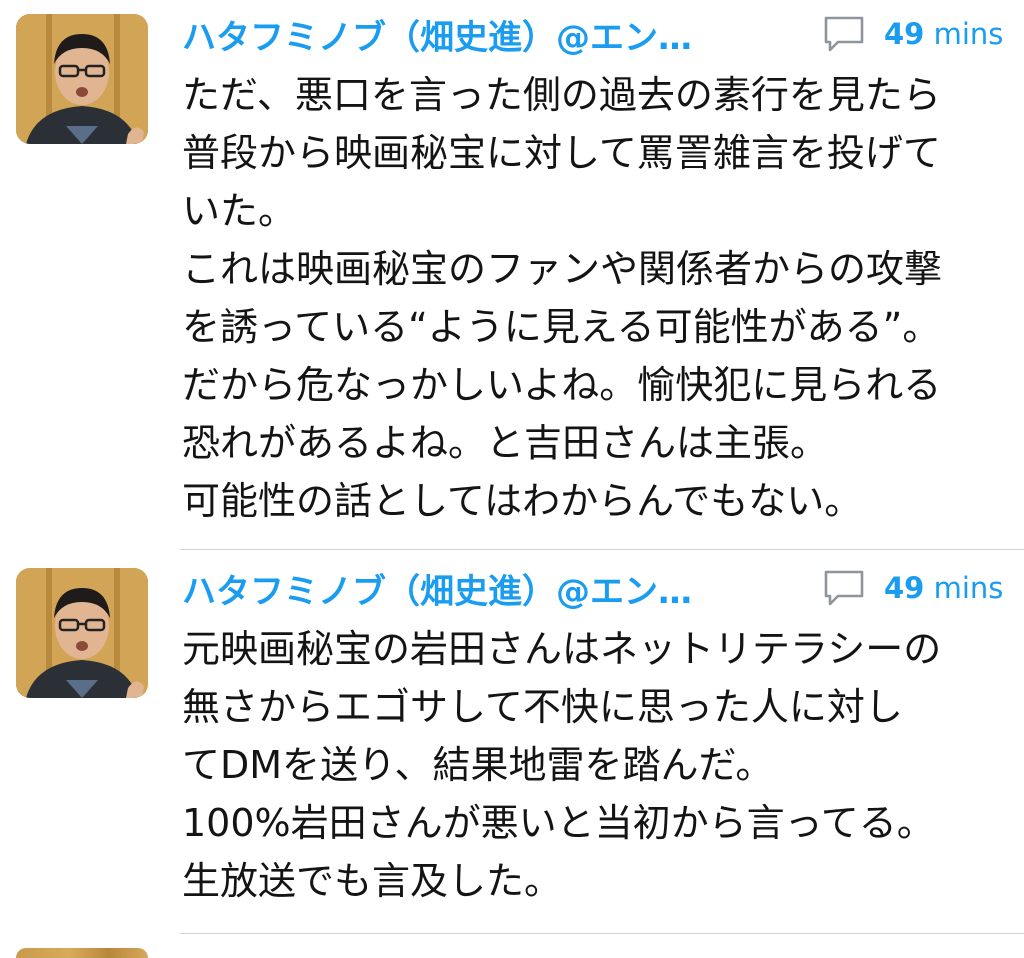 Image resolution: width=1024 pixels, height=958 pixels. Describe the element at coordinates (562, 269) in the screenshot. I see `tweet-text-line: これは映画秘宝のファンや関係者からの攻撃` at that location.